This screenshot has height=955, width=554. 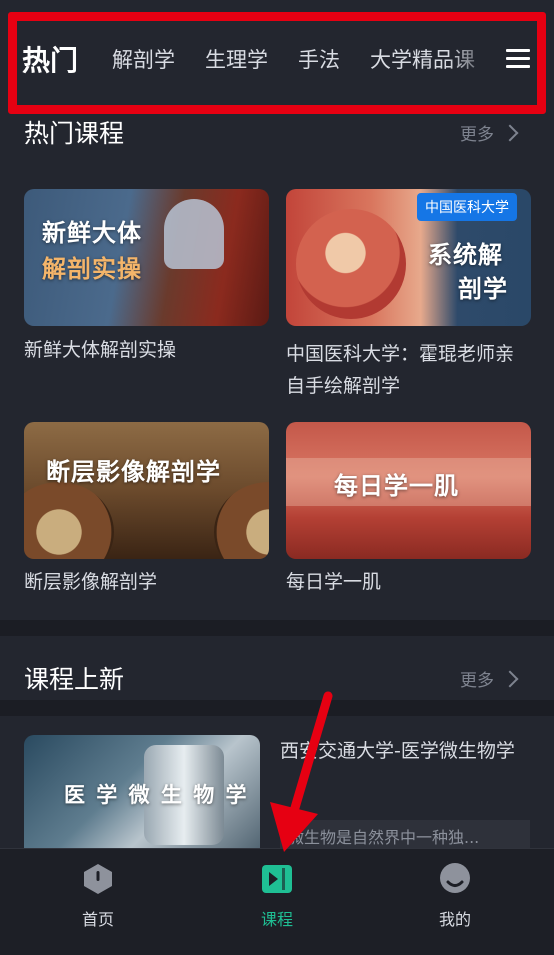 I want to click on nav-profile: 我的, so click(x=455, y=896).